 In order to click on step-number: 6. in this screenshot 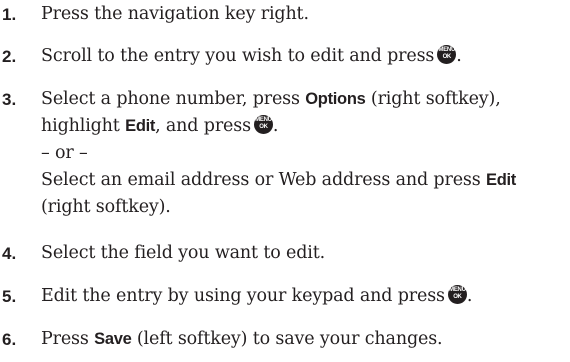, I will do `click(9, 339)`.